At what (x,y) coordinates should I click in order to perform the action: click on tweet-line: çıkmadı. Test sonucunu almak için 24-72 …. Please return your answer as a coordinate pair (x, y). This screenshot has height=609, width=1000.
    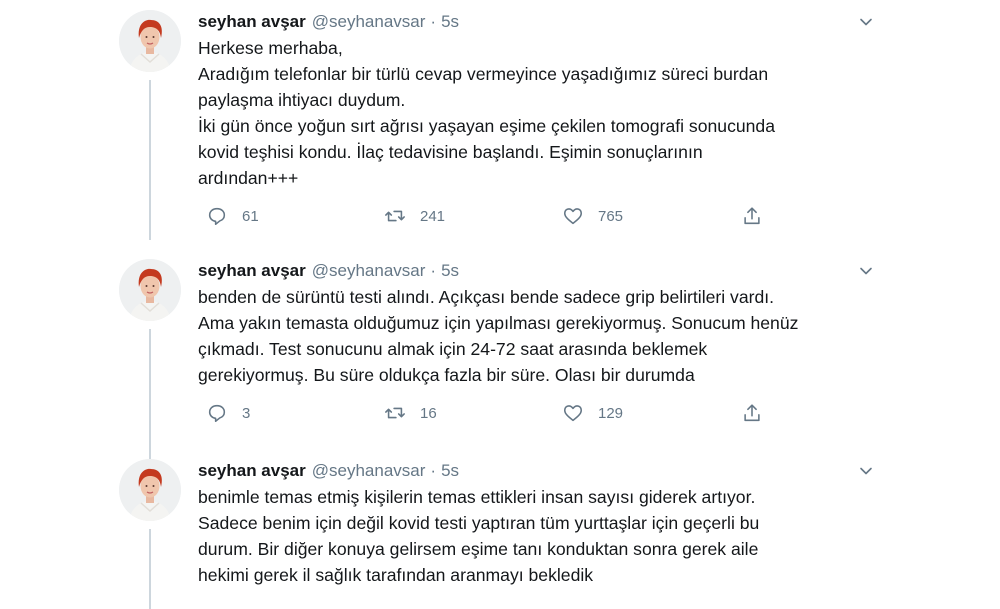
    Looking at the image, I should click on (453, 349).